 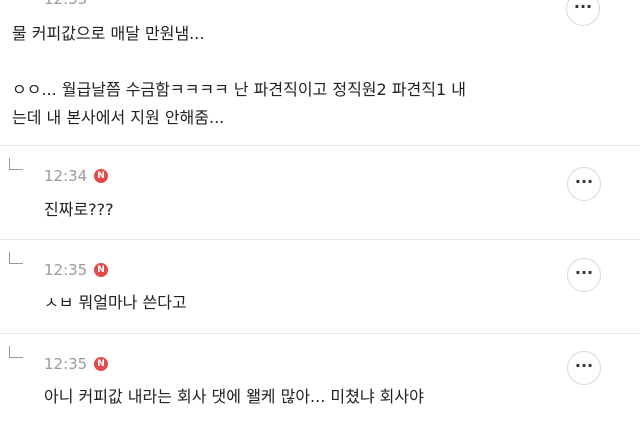 I want to click on reply-text: 진짜로???, so click(x=79, y=209).